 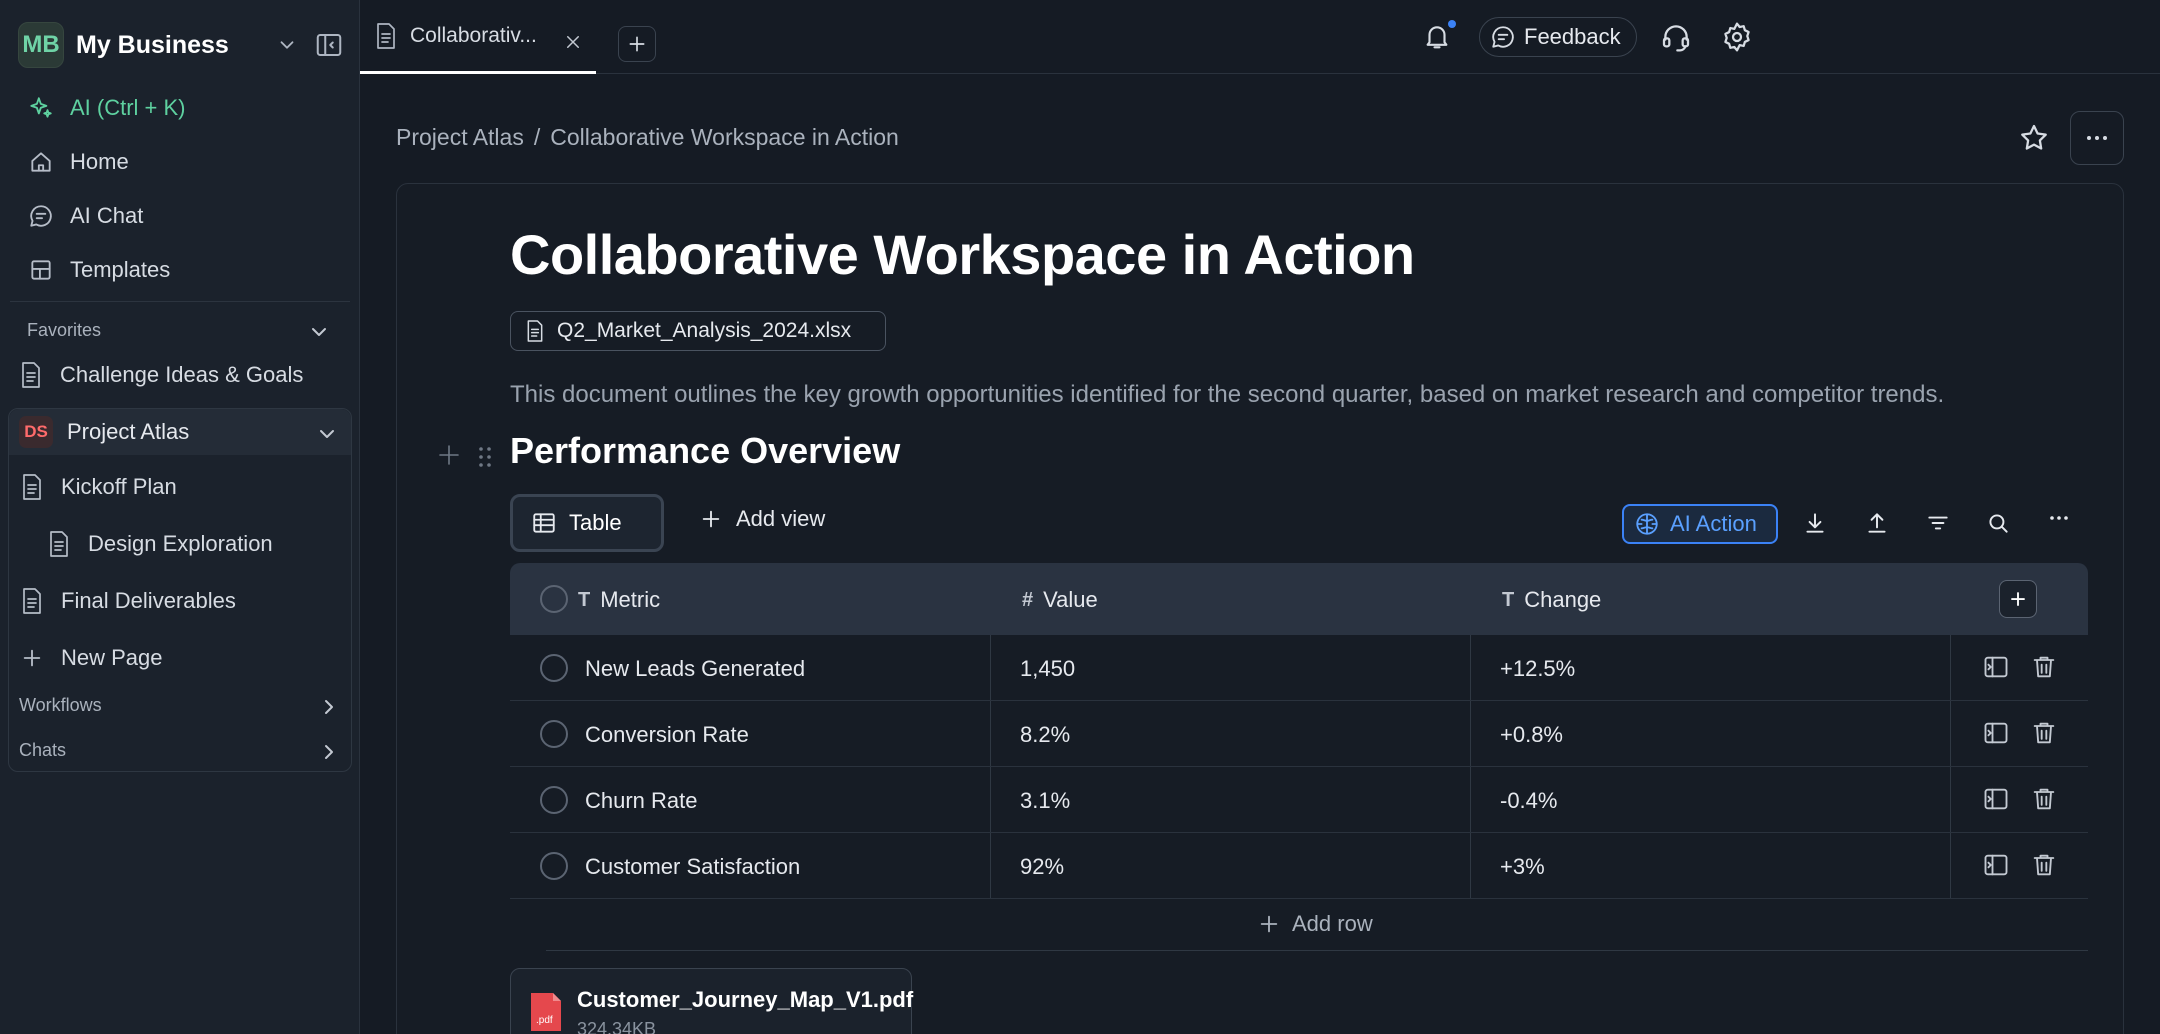 What do you see at coordinates (1315, 924) in the screenshot?
I see `add-row-button: Add row` at bounding box center [1315, 924].